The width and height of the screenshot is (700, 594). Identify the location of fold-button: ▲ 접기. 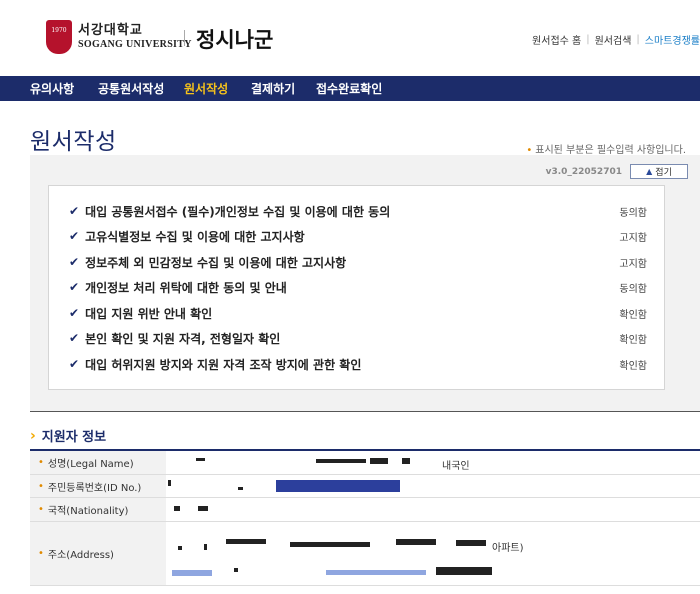
(659, 171).